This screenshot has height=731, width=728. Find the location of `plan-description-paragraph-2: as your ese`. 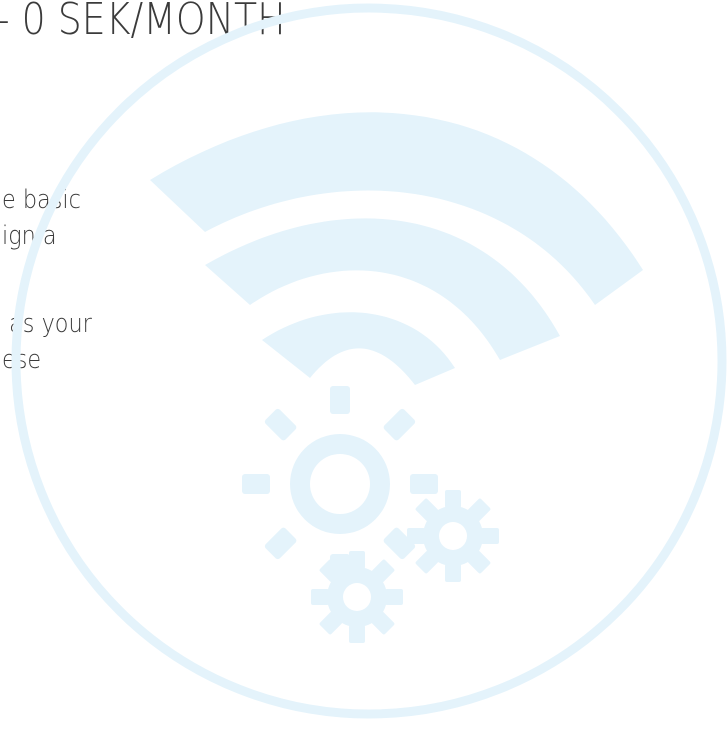

plan-description-paragraph-2: as your ese is located at coordinates (47, 342).